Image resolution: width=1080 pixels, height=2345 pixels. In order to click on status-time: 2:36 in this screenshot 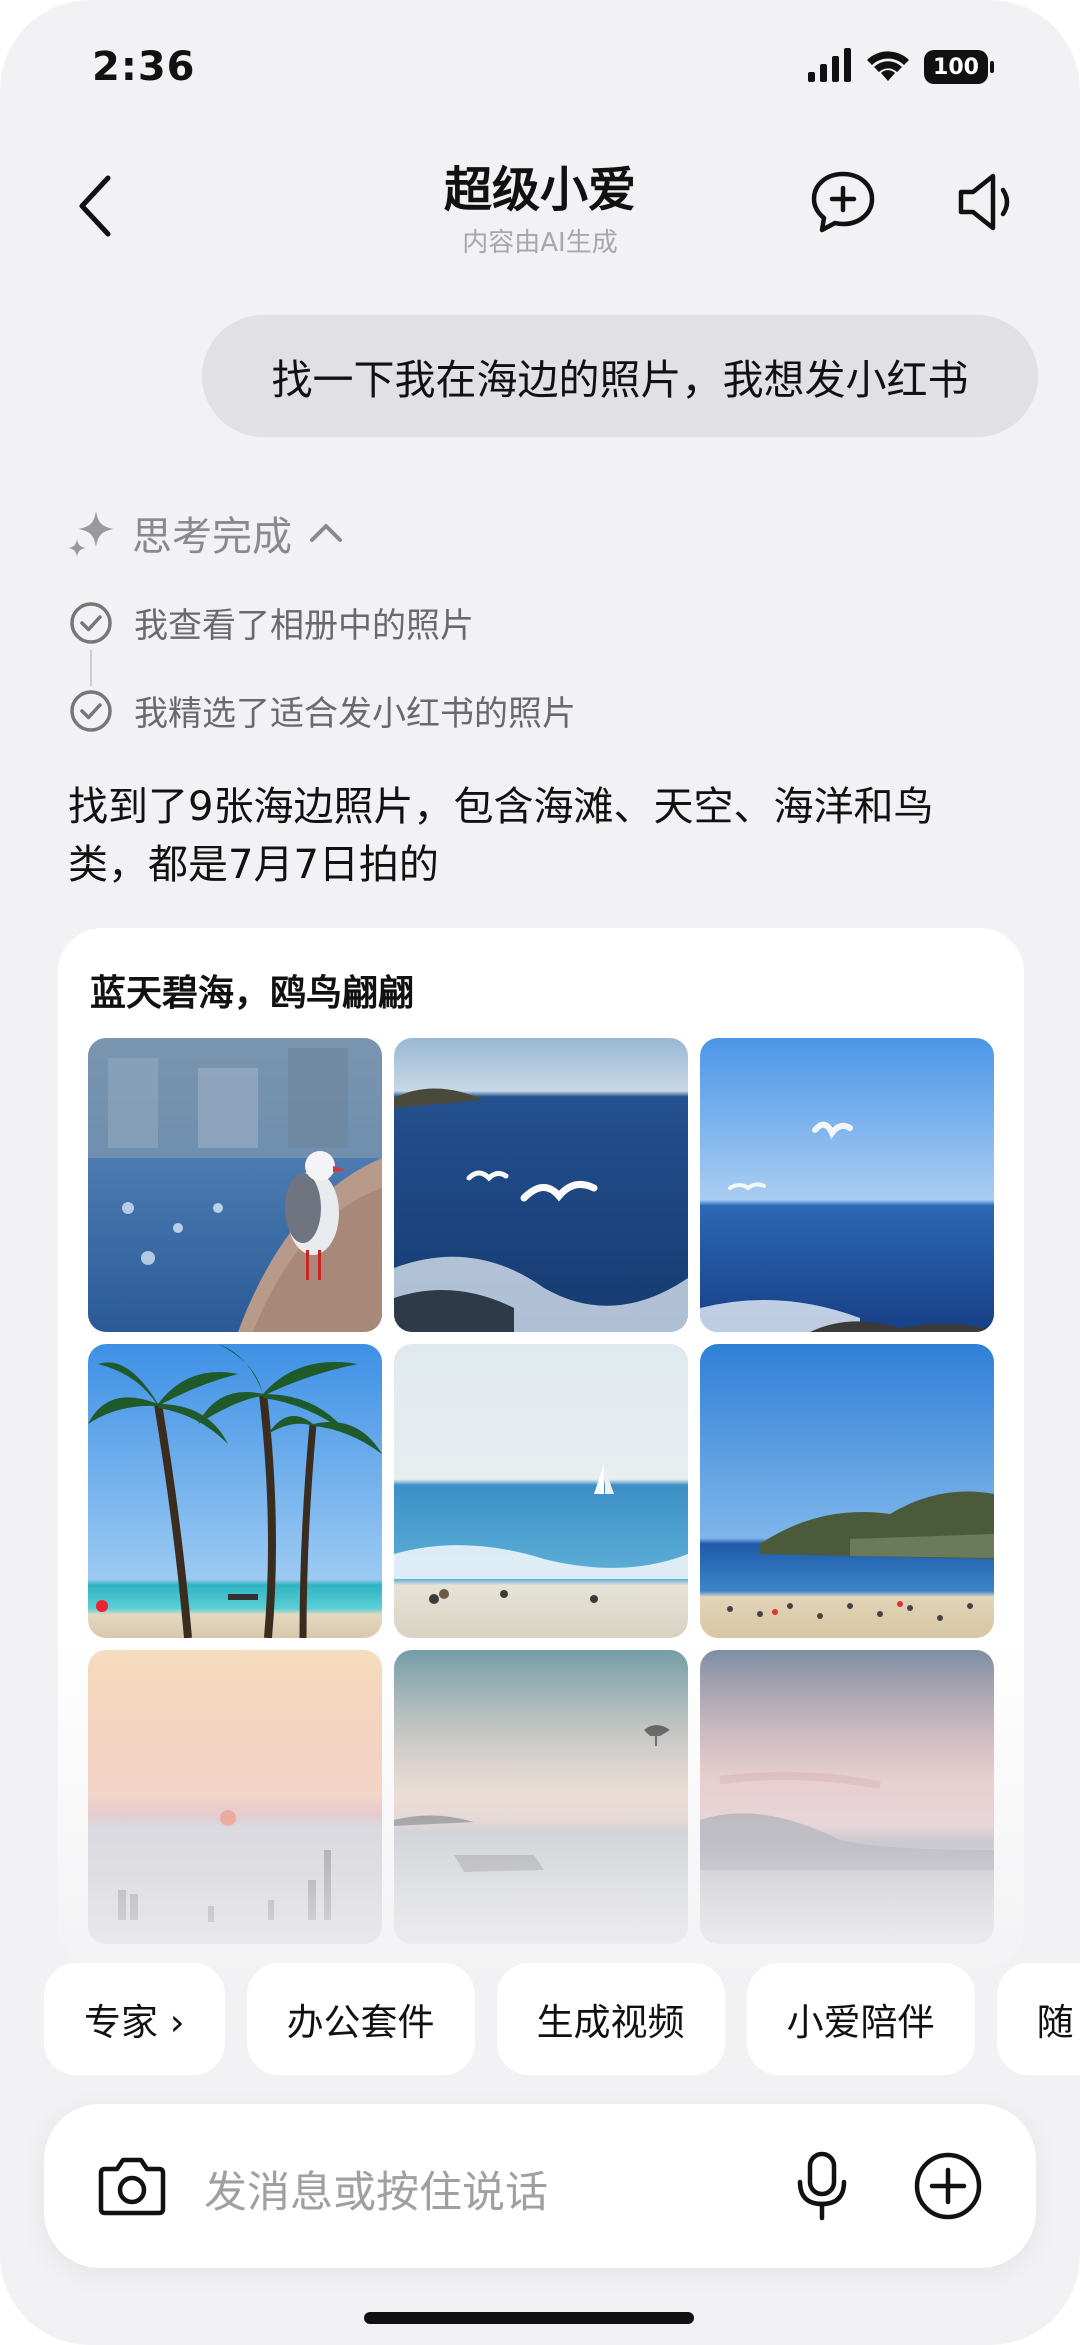, I will do `click(144, 67)`.